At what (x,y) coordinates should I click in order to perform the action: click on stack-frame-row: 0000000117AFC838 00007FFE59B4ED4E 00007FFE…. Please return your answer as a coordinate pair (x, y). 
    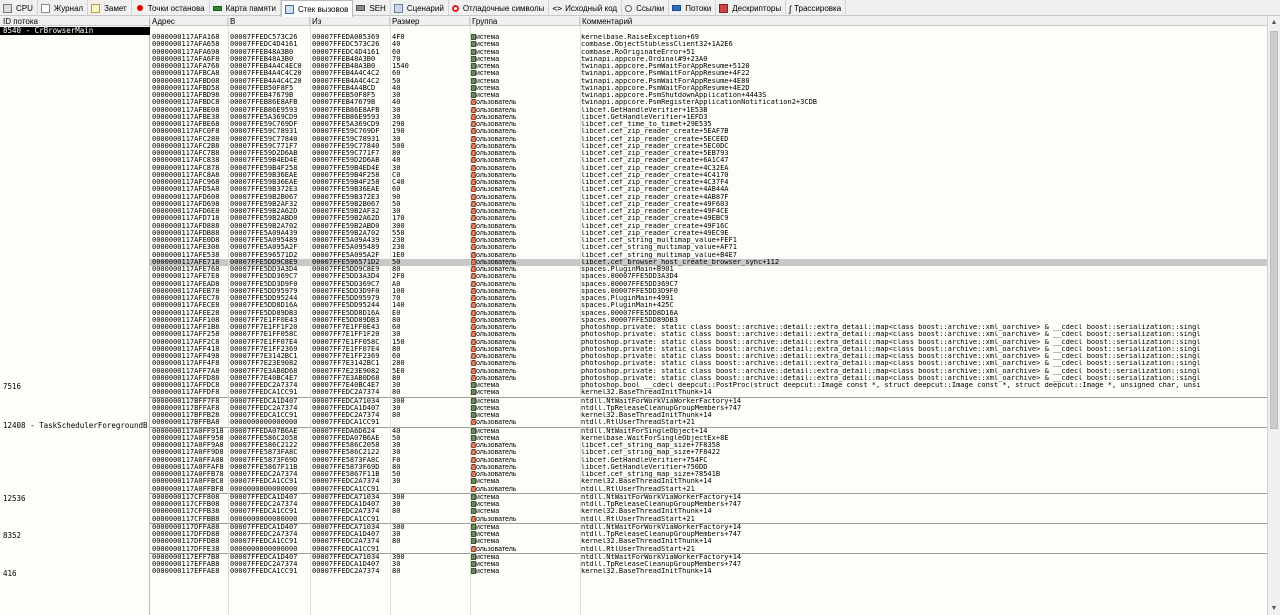
    Looking at the image, I should click on (708, 160).